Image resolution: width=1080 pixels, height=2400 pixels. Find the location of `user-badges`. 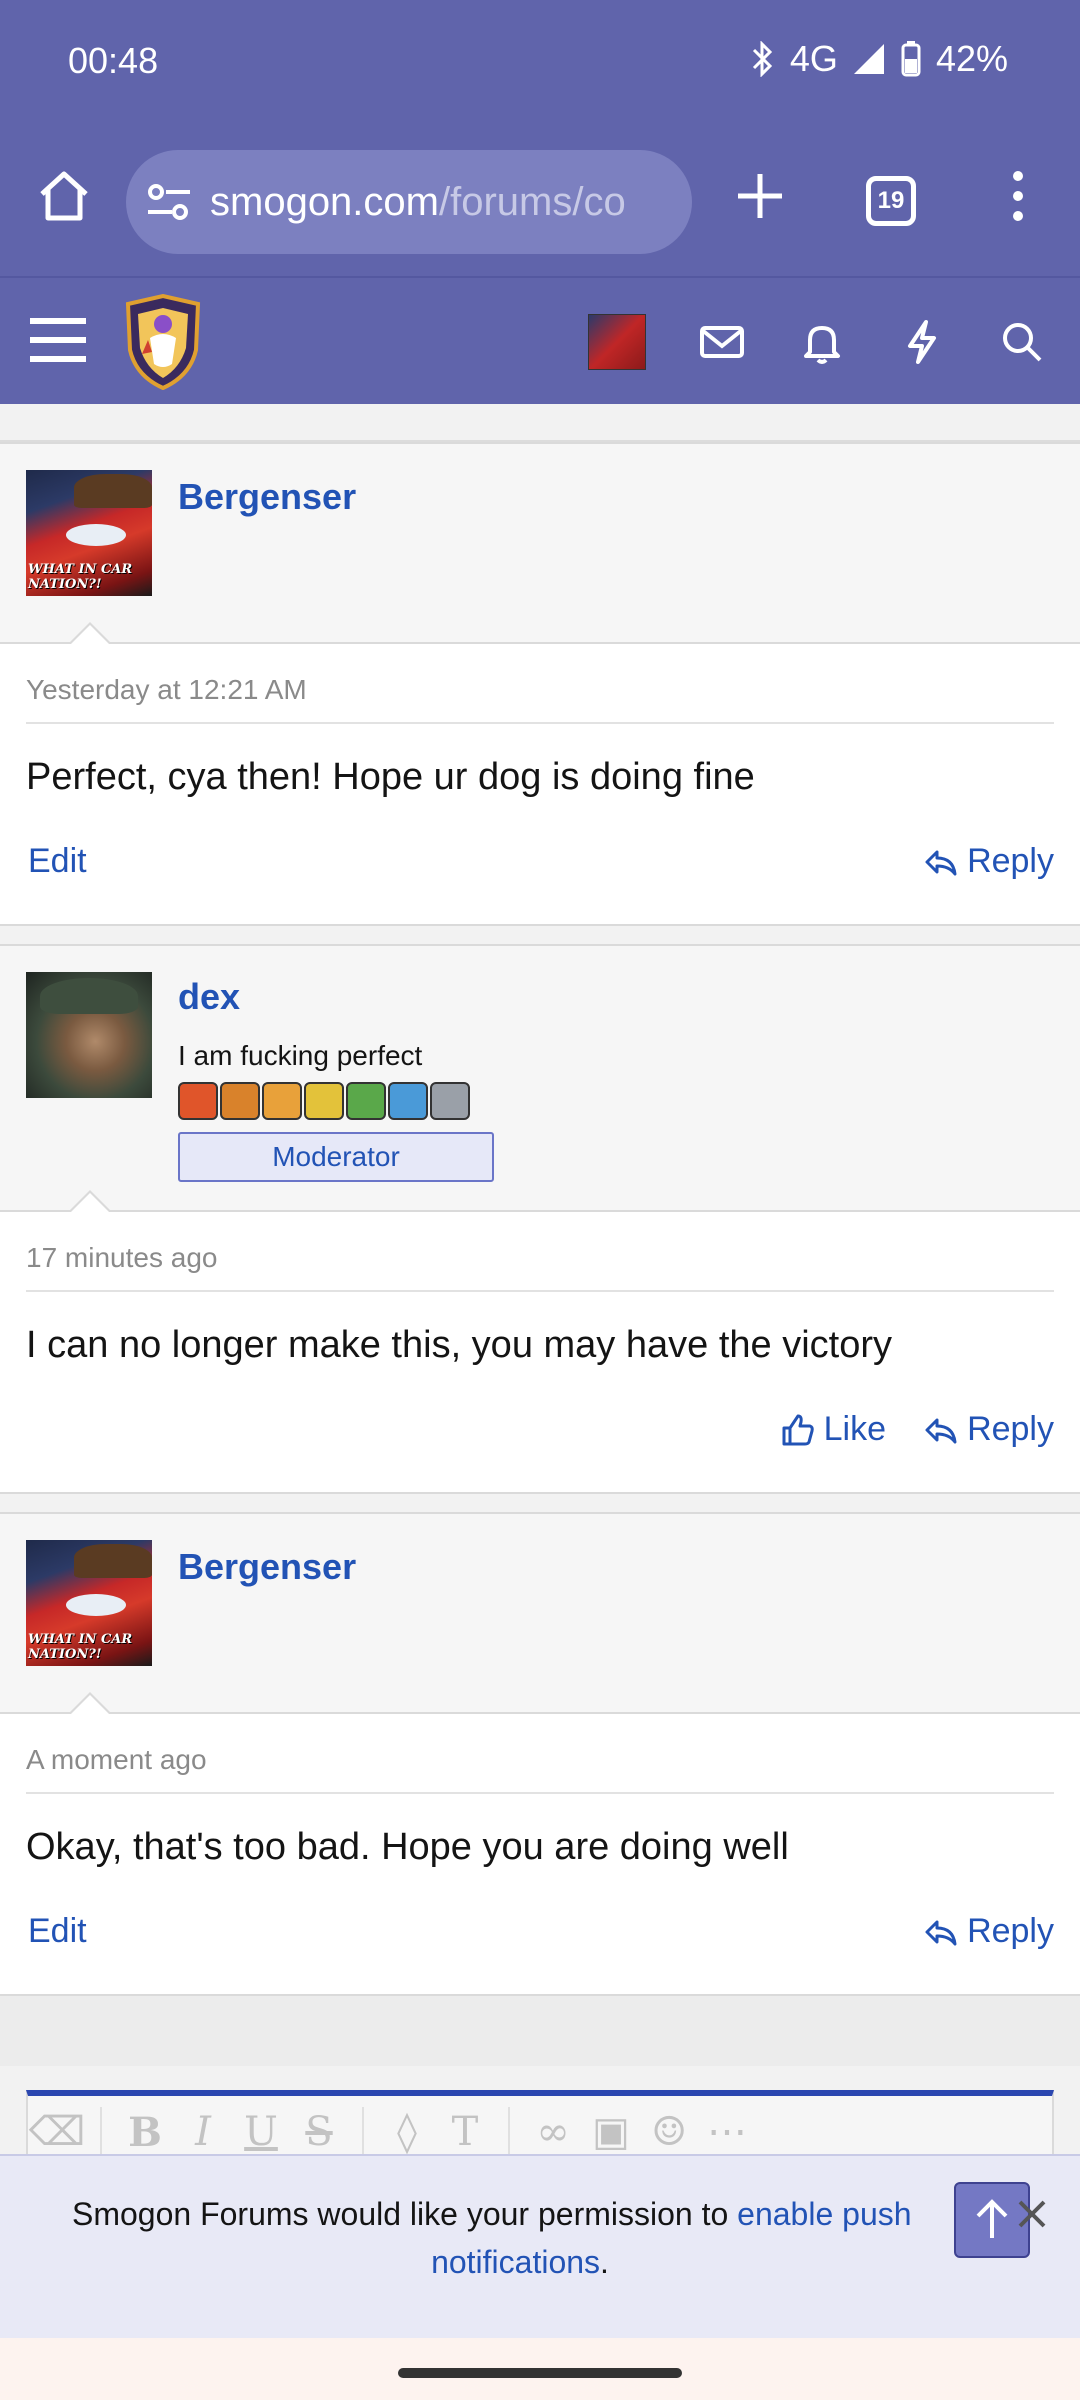

user-badges is located at coordinates (324, 1101).